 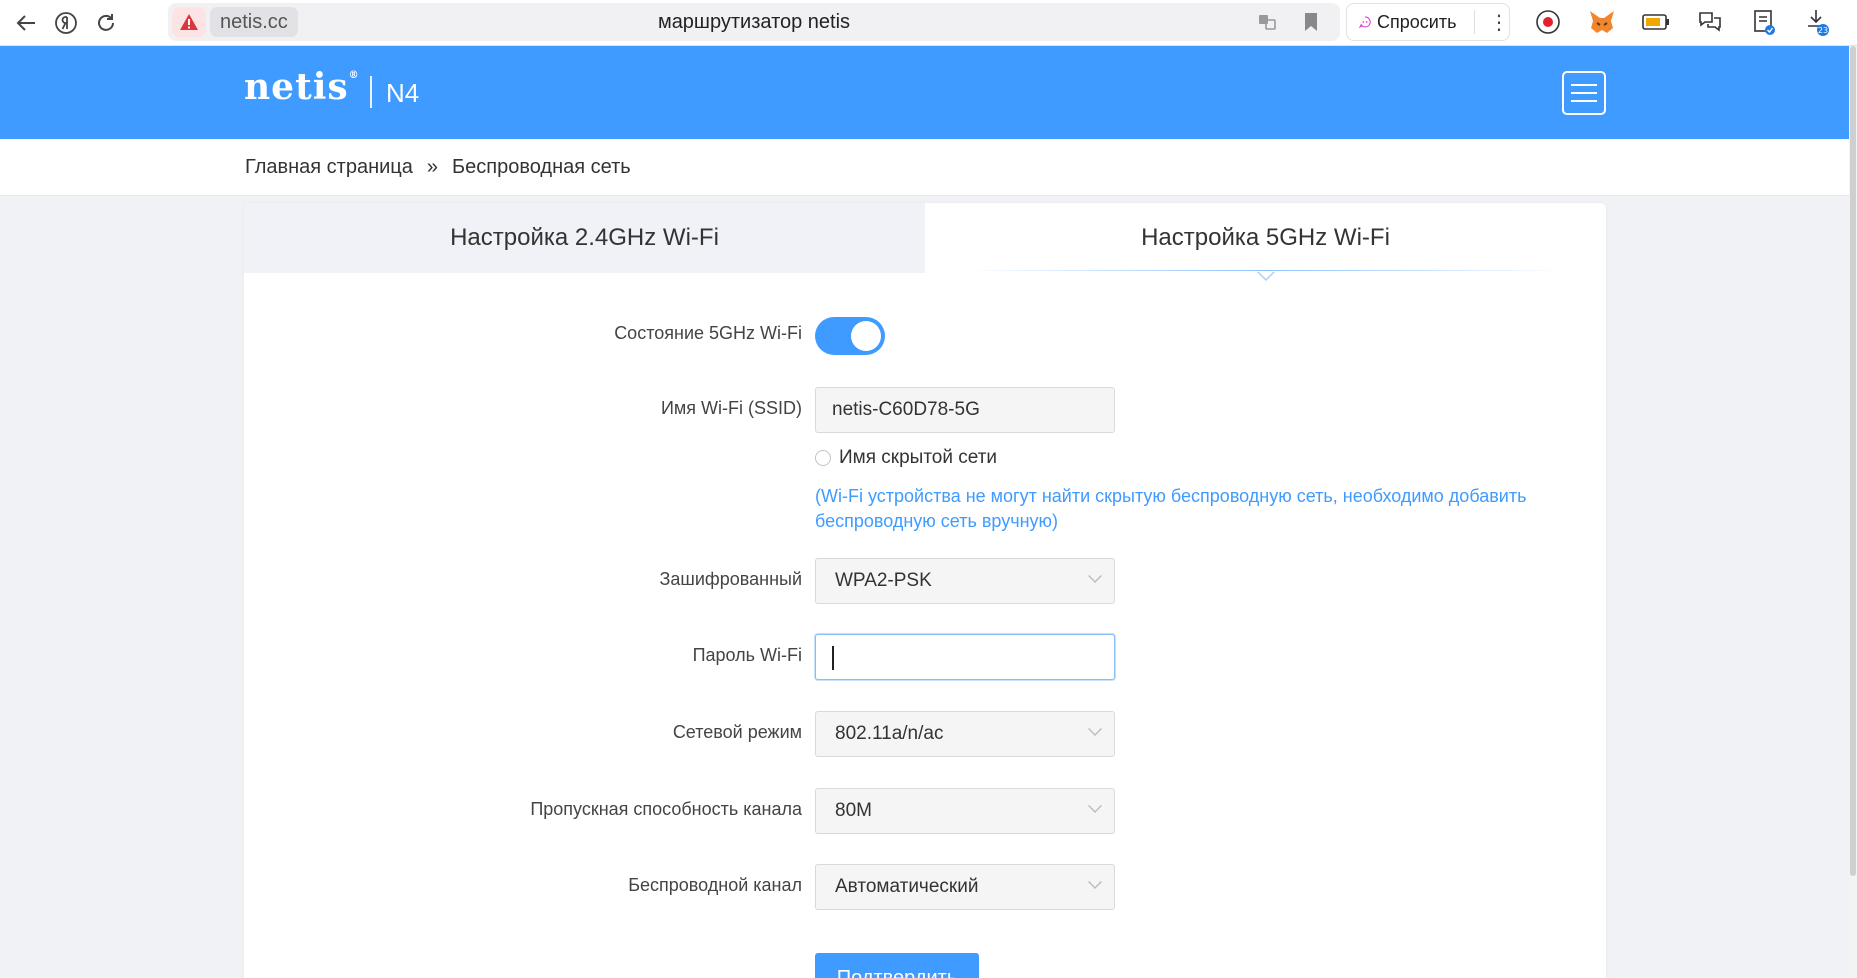 I want to click on password-label: Пароль Wi-Fi, so click(x=747, y=655).